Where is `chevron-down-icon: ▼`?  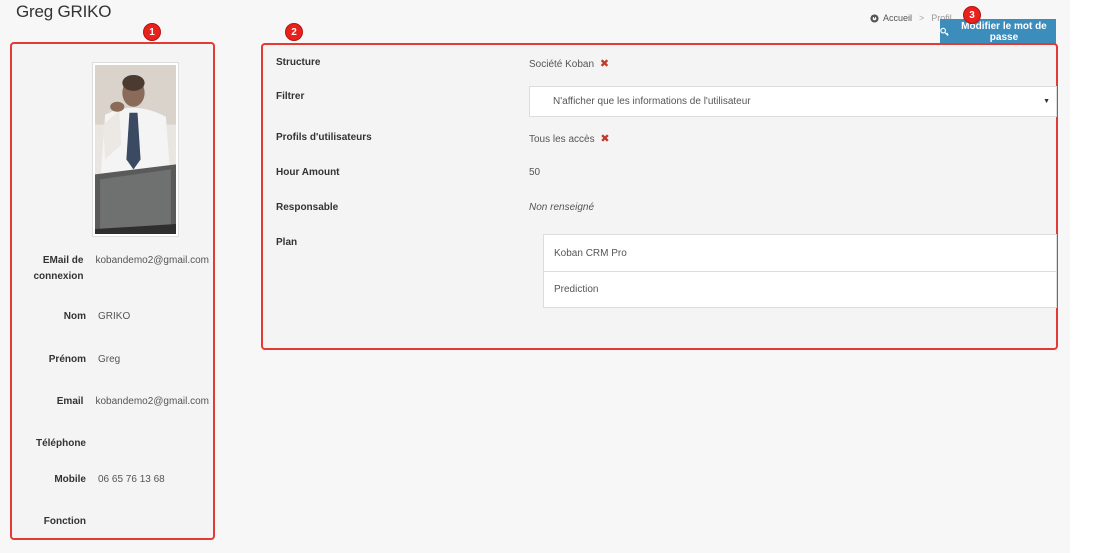
chevron-down-icon: ▼ is located at coordinates (1046, 101).